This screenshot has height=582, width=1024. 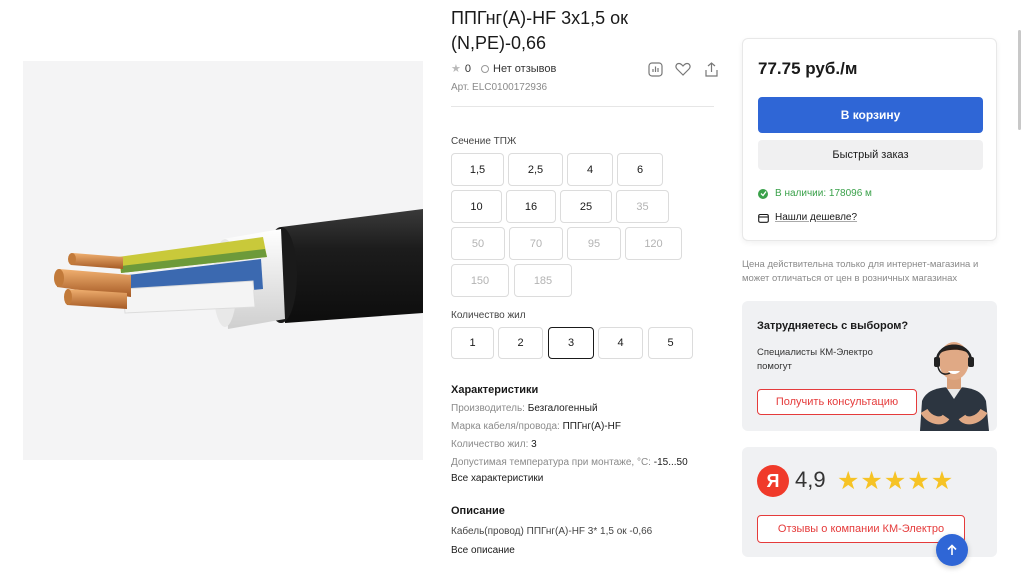 What do you see at coordinates (655, 69) in the screenshot?
I see `compare-icon` at bounding box center [655, 69].